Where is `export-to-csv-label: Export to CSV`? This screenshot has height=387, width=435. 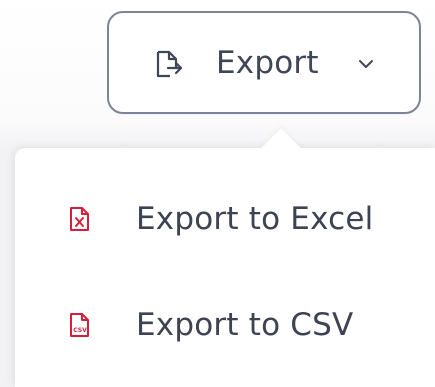 export-to-csv-label: Export to CSV is located at coordinates (245, 325).